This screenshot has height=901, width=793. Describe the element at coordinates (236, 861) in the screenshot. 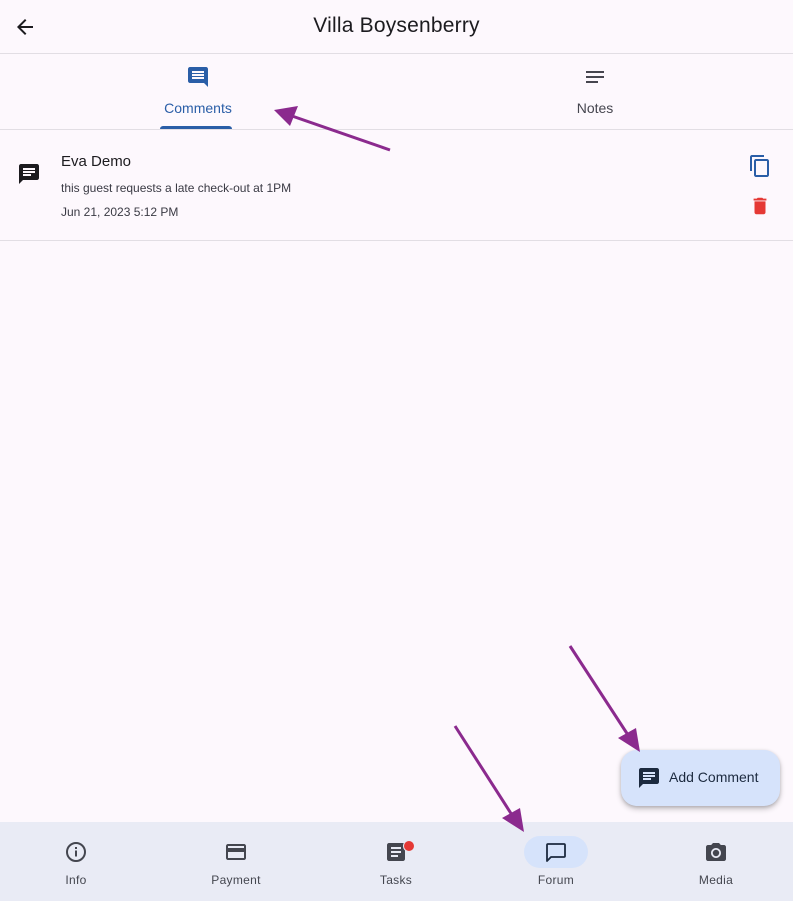

I see `nav-item-payment: Payment` at that location.